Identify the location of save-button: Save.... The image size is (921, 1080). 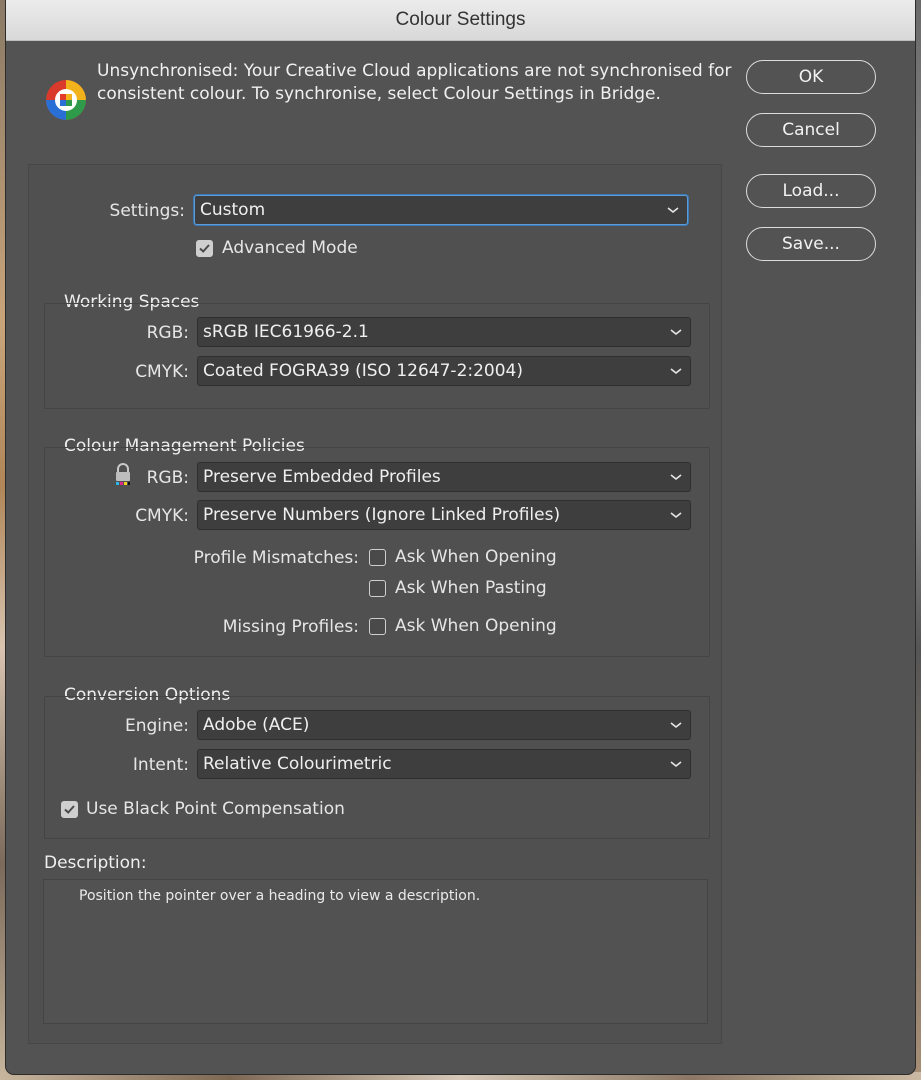
(811, 244).